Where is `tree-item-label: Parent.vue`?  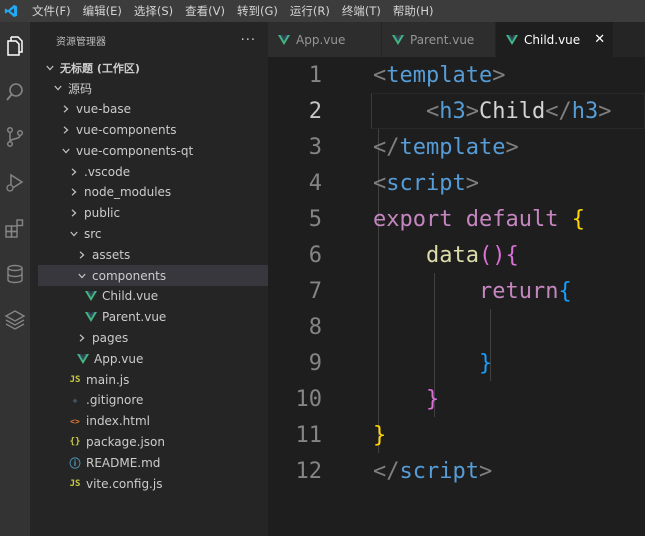 tree-item-label: Parent.vue is located at coordinates (134, 317).